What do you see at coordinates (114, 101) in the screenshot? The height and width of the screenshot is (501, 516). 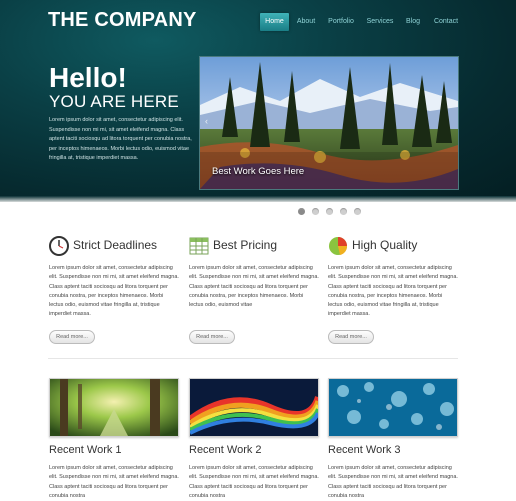 I see `hero-subtitle: YOU ARE HERE` at bounding box center [114, 101].